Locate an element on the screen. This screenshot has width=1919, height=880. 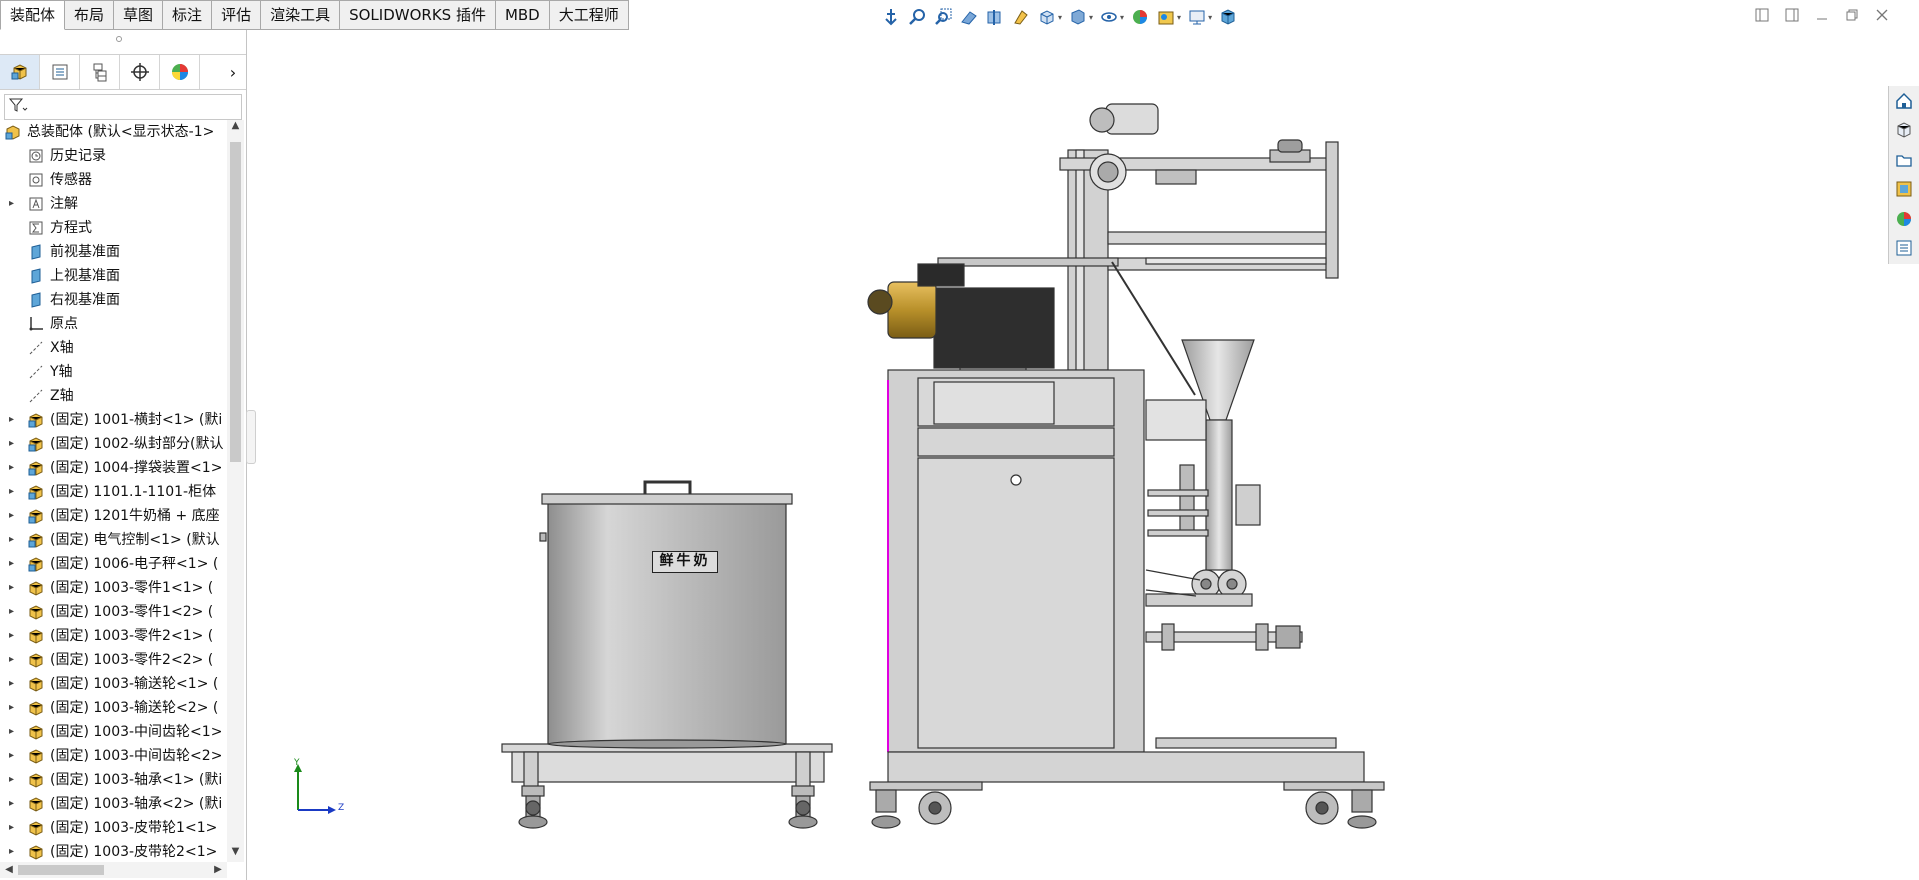
zoom-to-fit-icon is located at coordinates (916, 17).